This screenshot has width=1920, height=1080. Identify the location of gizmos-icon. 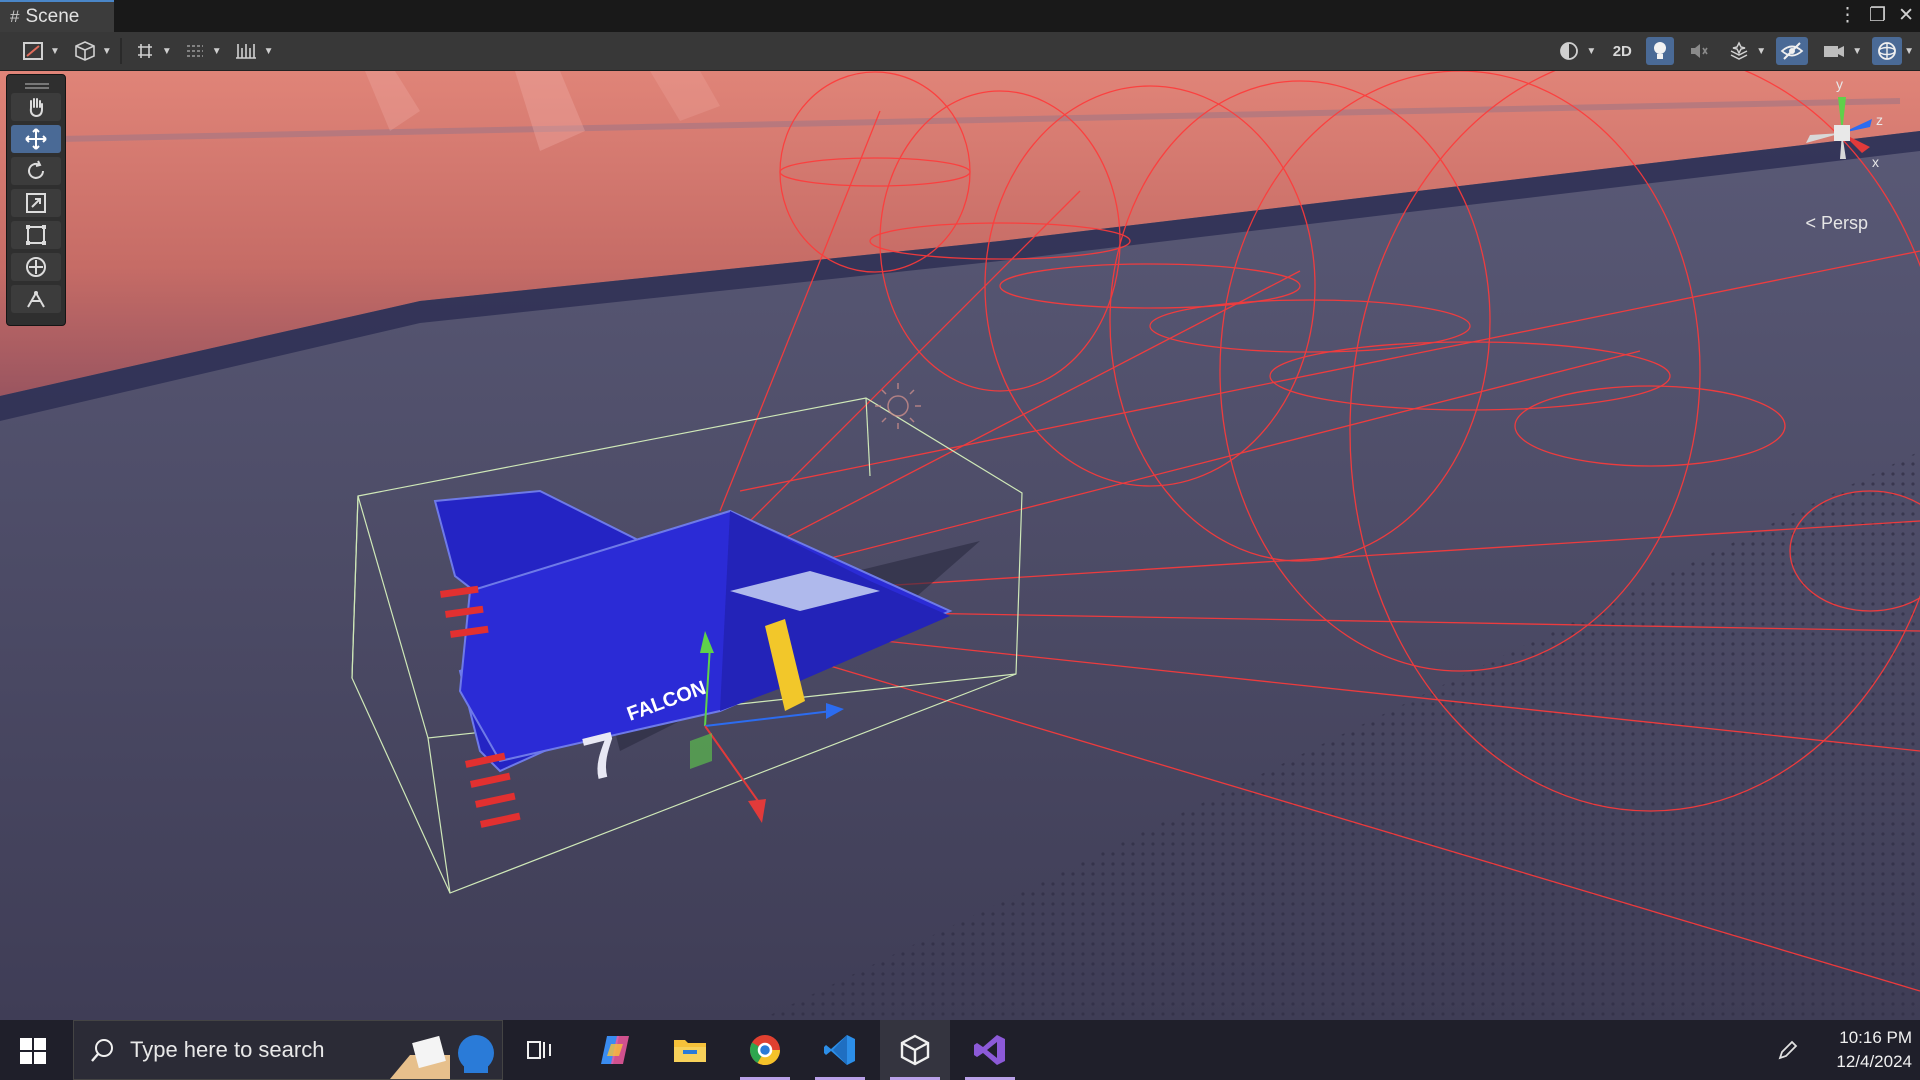
(1887, 51).